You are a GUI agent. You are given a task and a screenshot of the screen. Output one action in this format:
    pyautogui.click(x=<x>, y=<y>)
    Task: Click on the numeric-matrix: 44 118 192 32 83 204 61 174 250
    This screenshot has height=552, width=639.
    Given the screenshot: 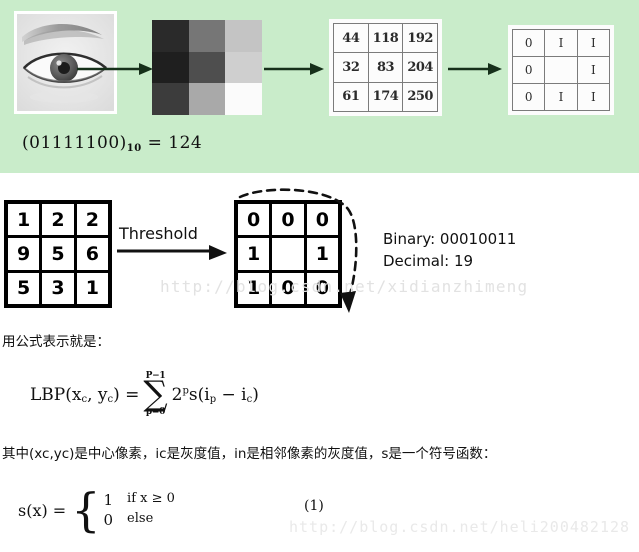 What is the action you would take?
    pyautogui.click(x=385, y=67)
    